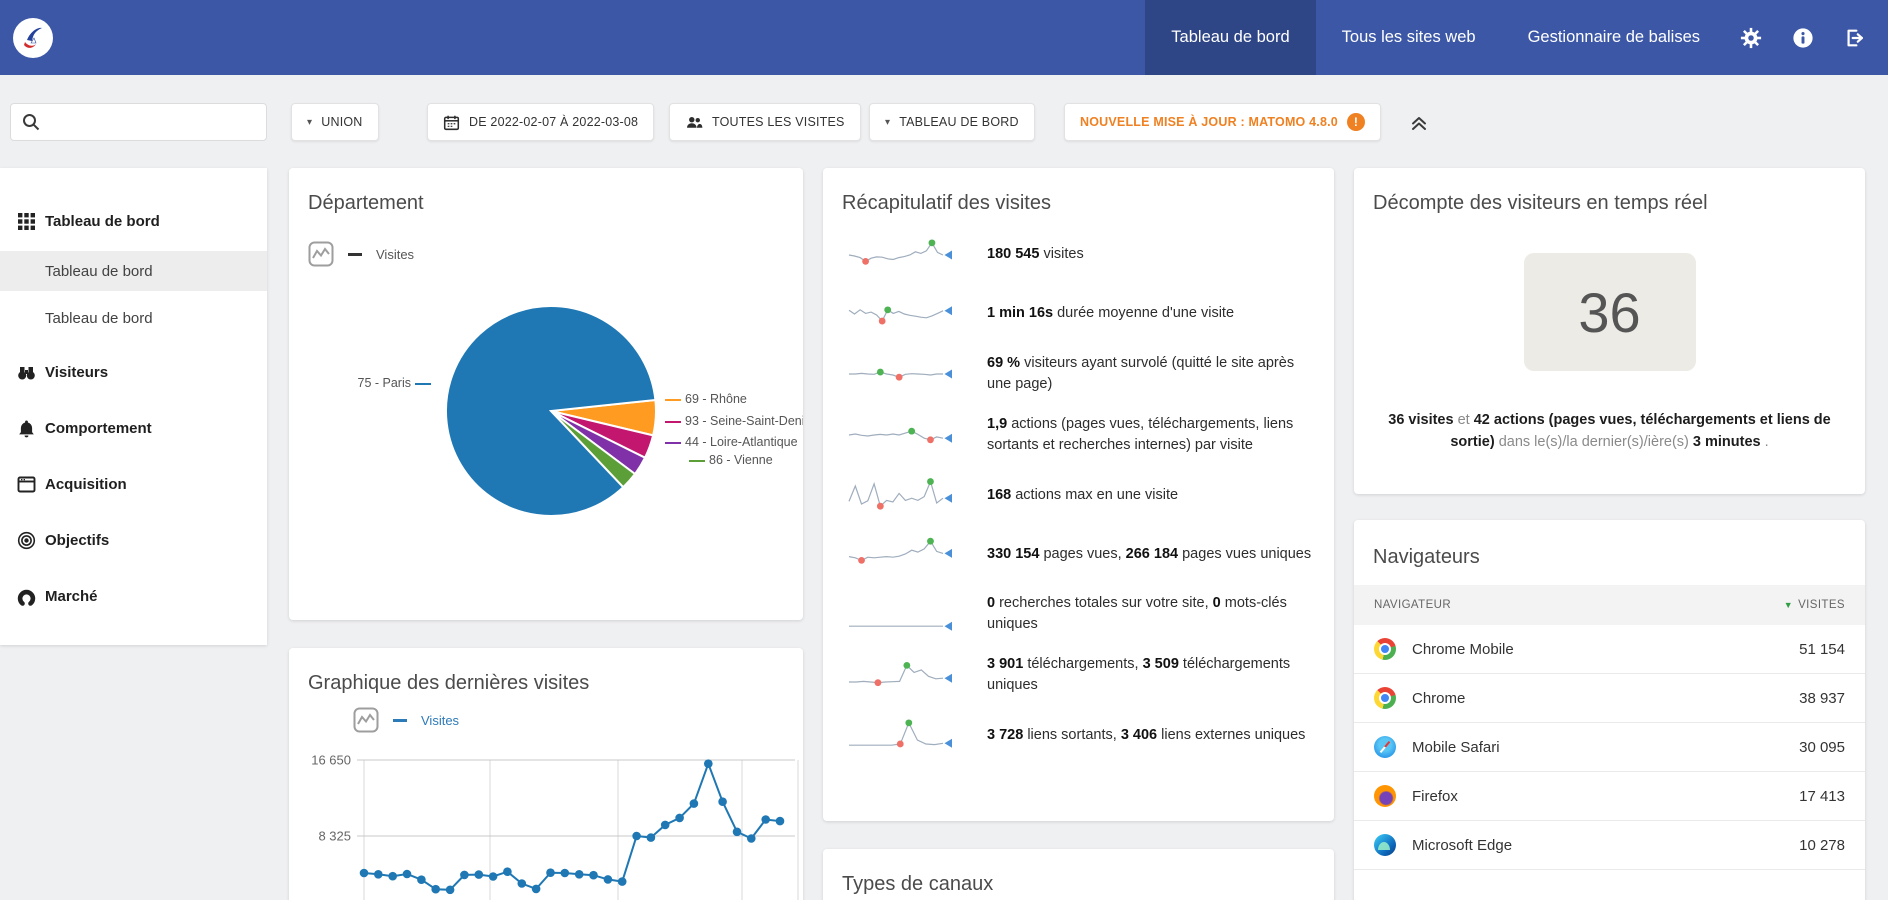 The height and width of the screenshot is (900, 1888). What do you see at coordinates (153, 122) in the screenshot?
I see `search-input` at bounding box center [153, 122].